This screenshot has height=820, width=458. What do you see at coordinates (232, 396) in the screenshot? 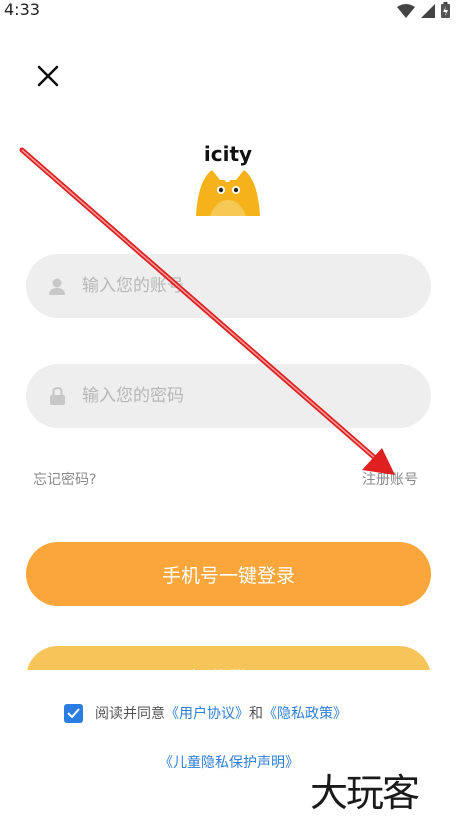
I see `password-input` at bounding box center [232, 396].